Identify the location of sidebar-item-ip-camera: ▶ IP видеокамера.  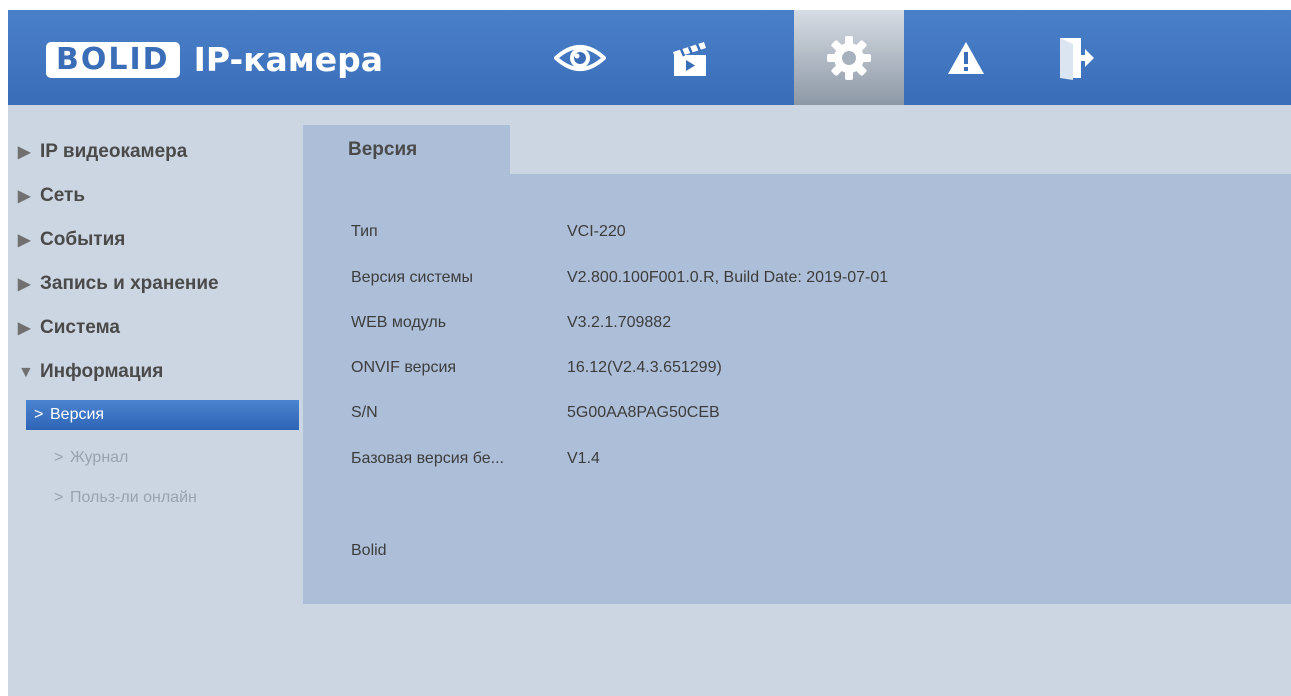
(102, 152).